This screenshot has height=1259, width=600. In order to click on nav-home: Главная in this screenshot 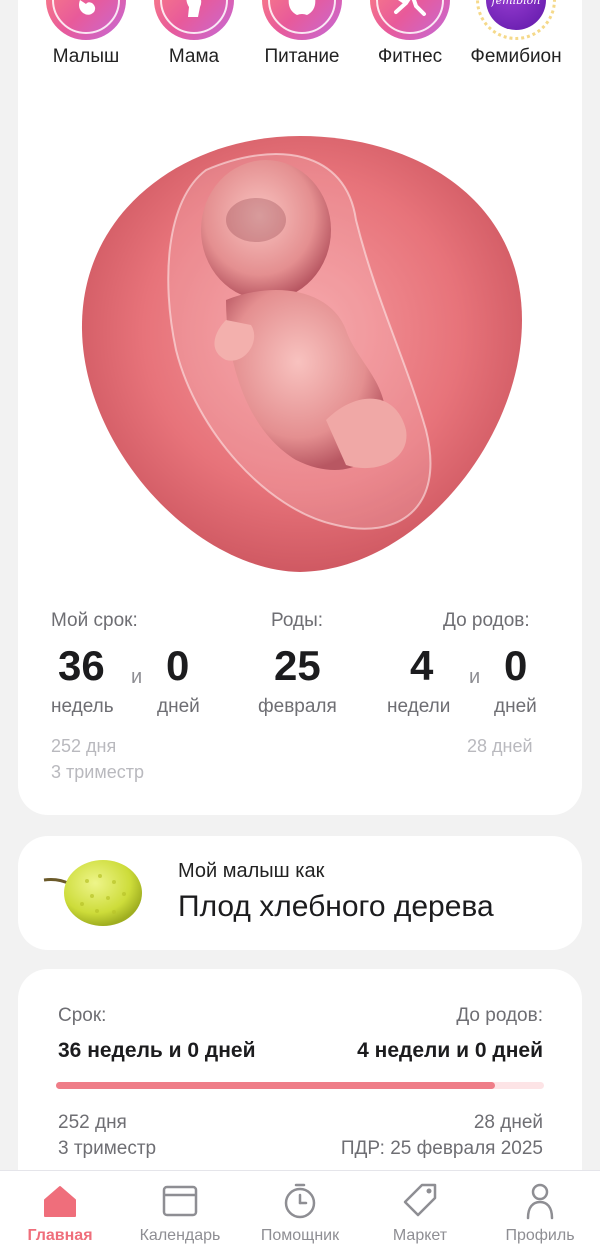, I will do `click(60, 1213)`.